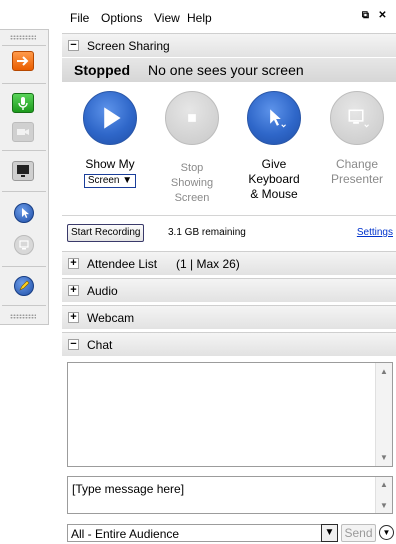 The width and height of the screenshot is (396, 544). What do you see at coordinates (357, 179) in the screenshot?
I see `change-line2: Presenter` at bounding box center [357, 179].